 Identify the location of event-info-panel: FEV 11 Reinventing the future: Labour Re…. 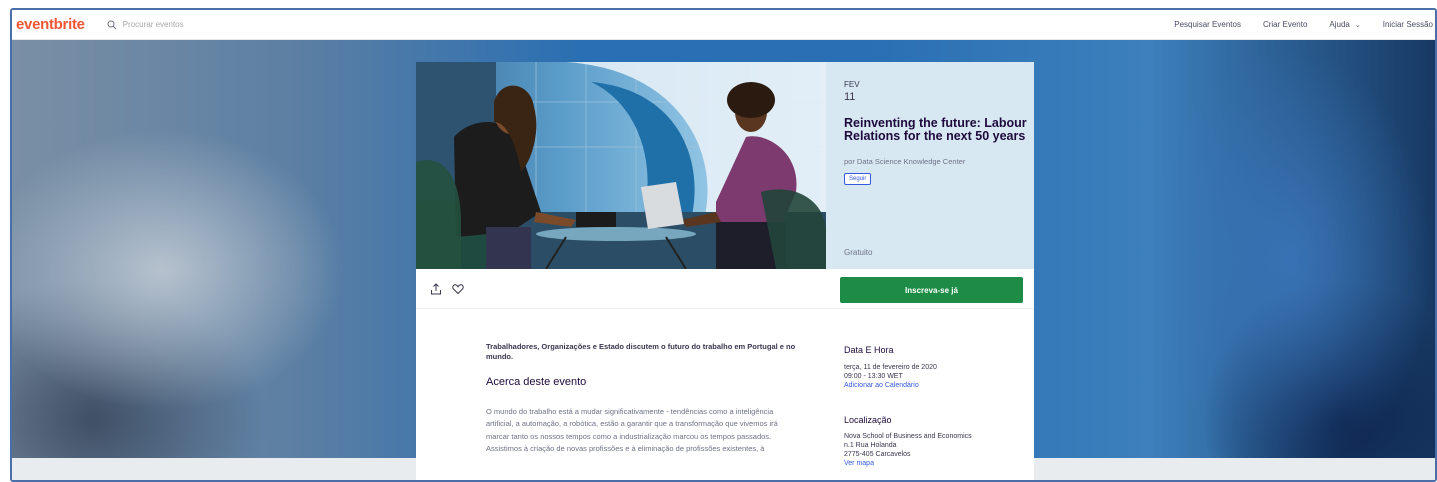
(930, 165).